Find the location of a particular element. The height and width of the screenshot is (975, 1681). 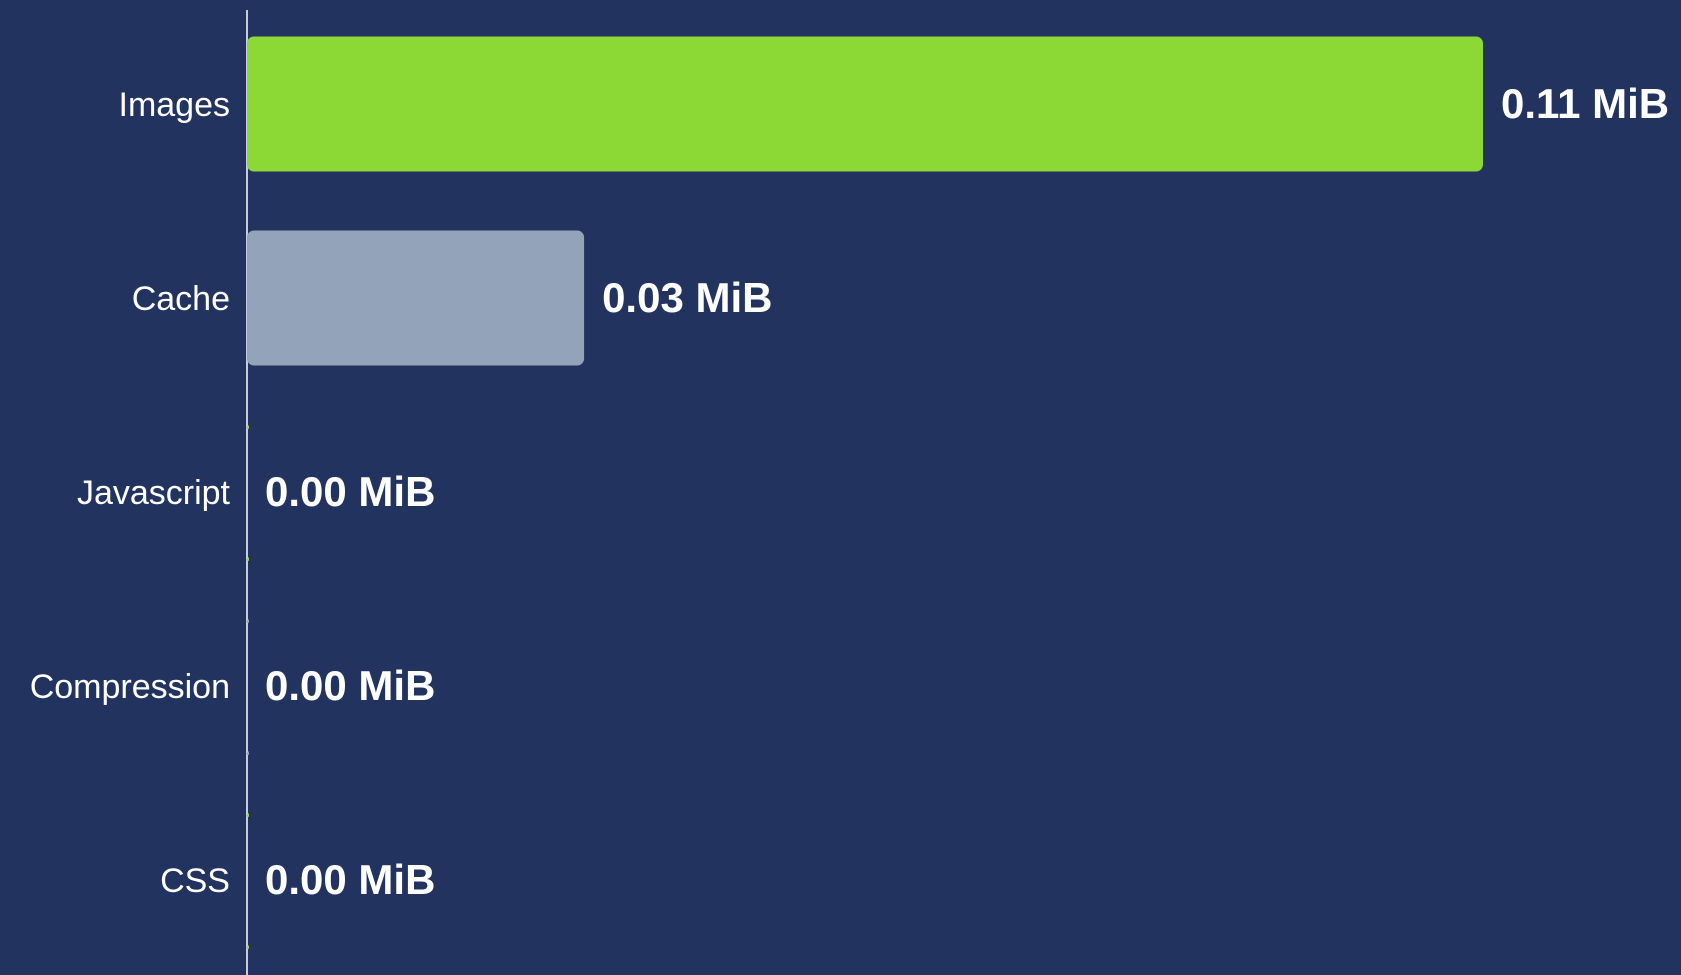

category-label: Javascript is located at coordinates (154, 493).